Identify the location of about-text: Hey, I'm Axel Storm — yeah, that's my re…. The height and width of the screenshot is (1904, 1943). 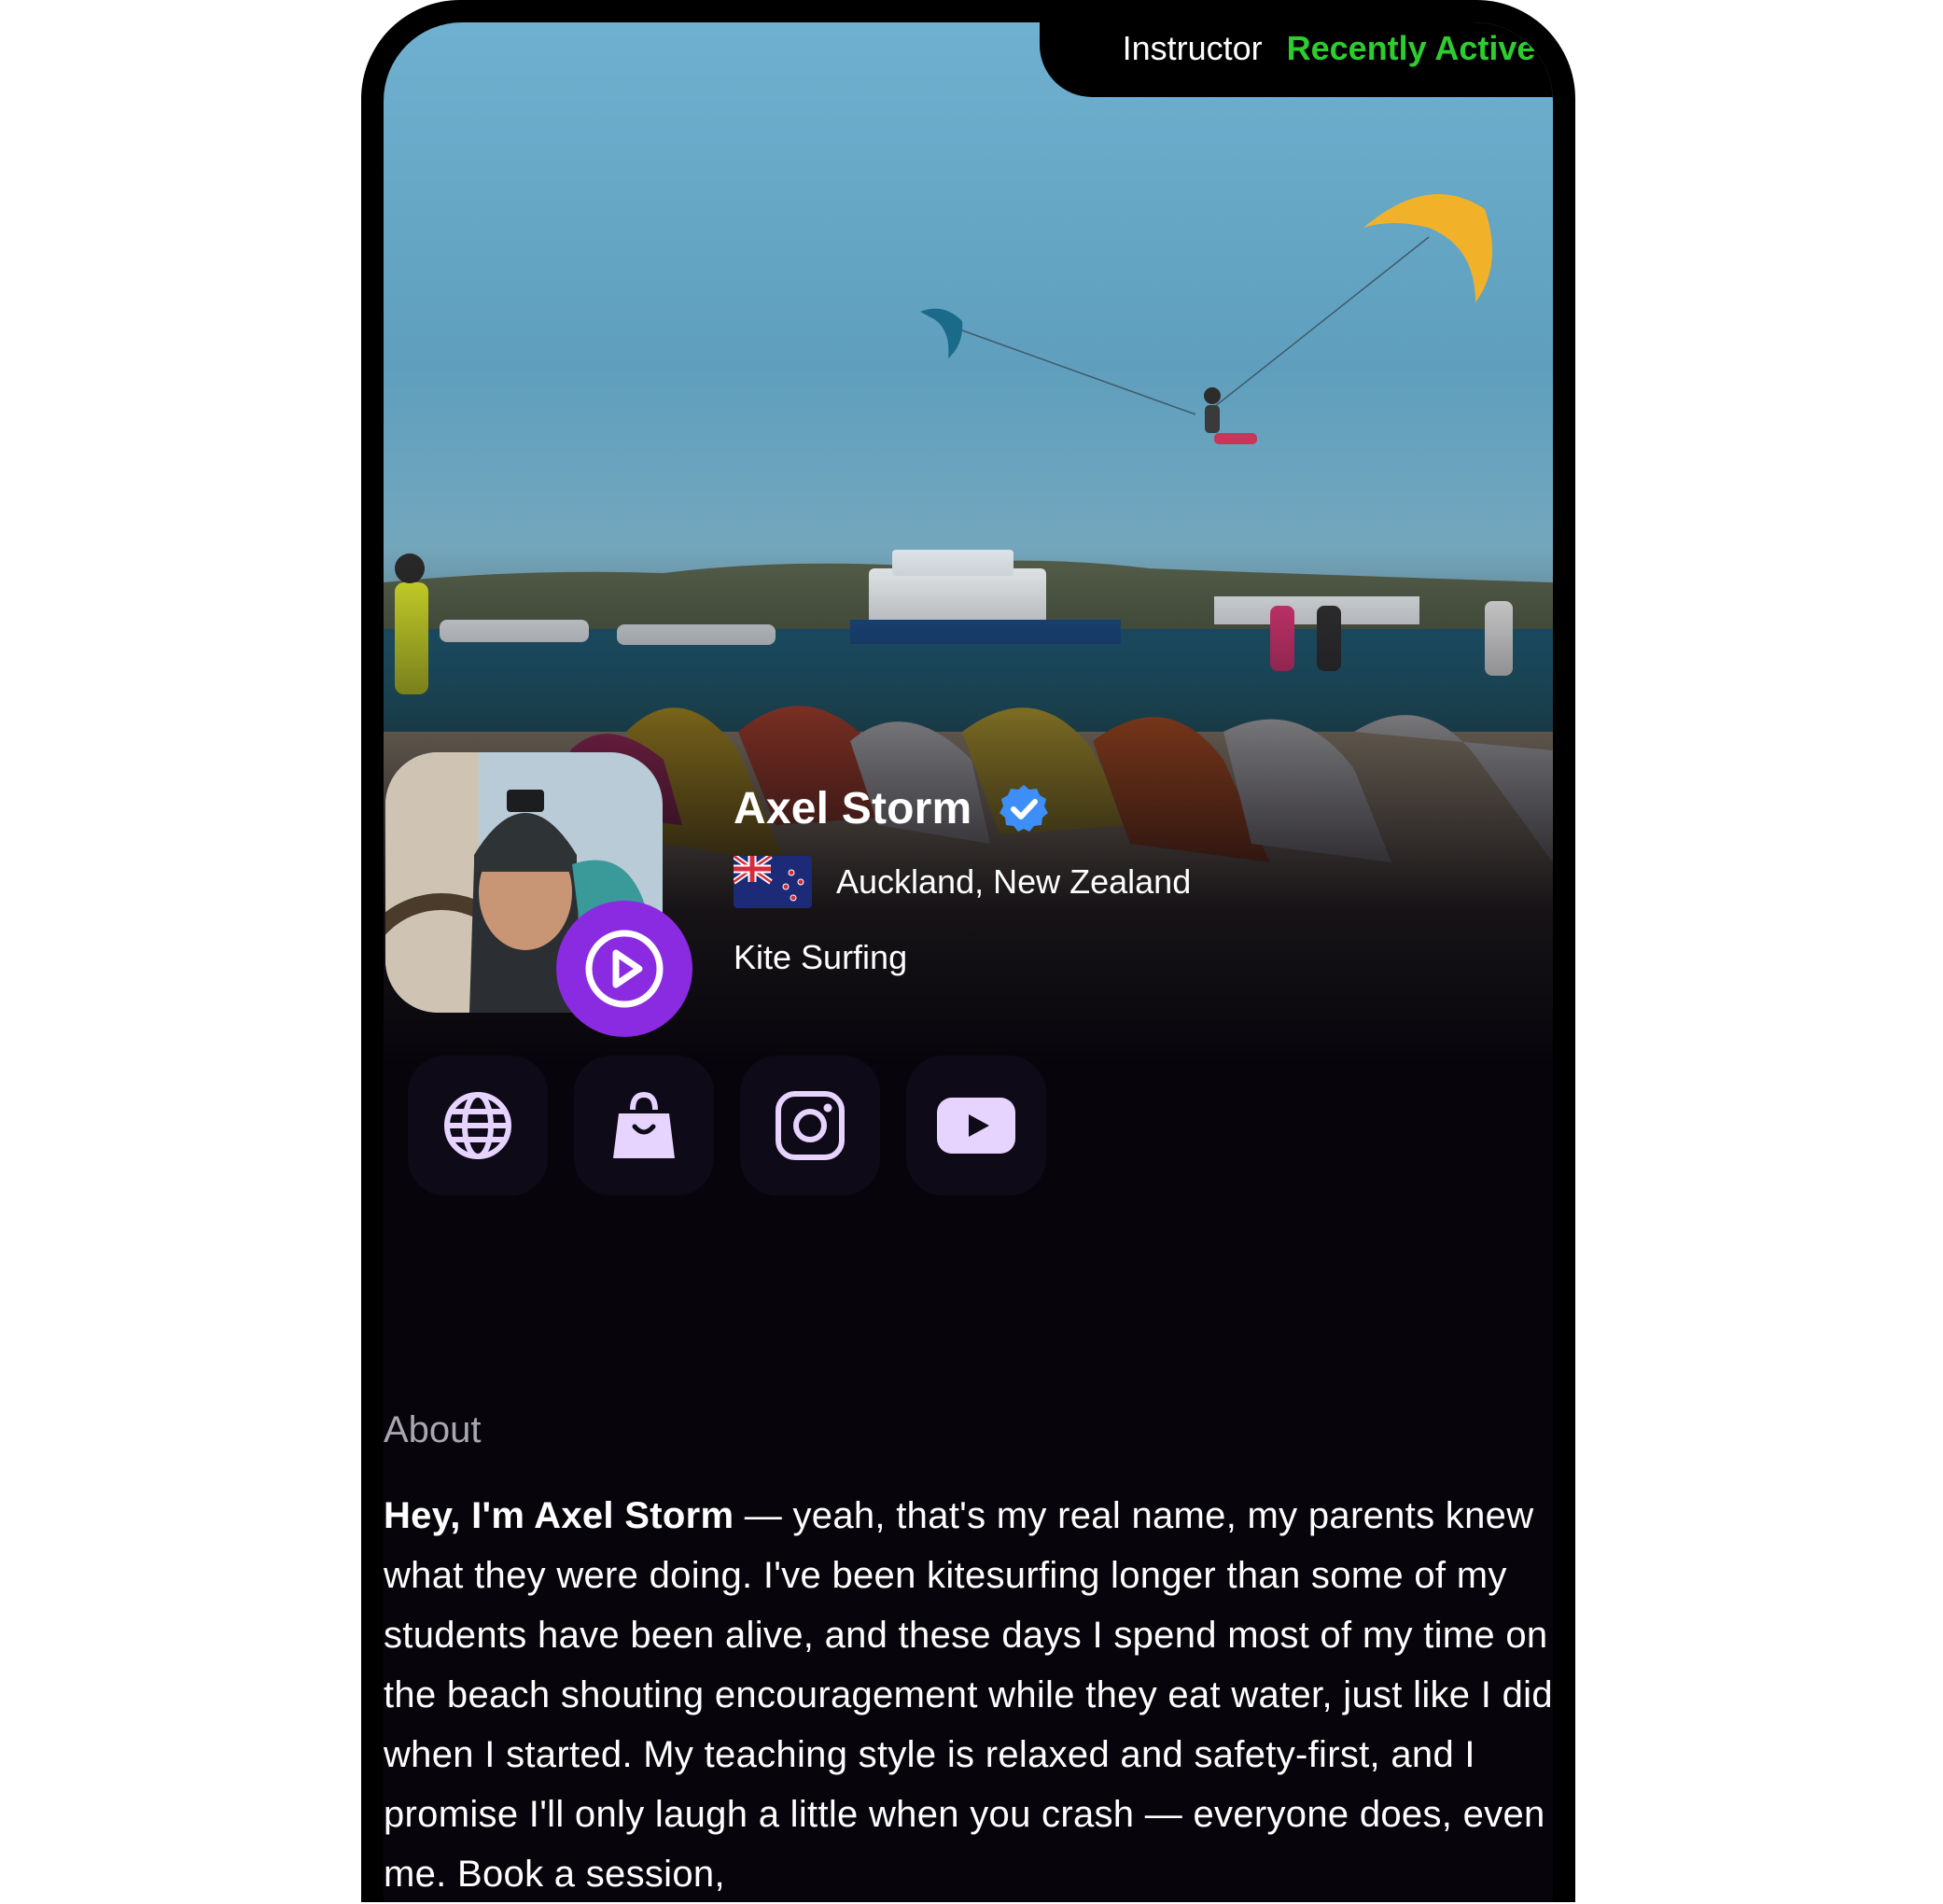
(972, 1695).